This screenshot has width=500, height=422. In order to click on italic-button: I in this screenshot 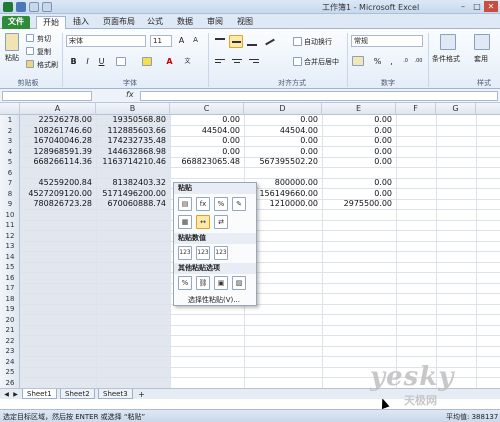, I will do `click(87, 61)`.